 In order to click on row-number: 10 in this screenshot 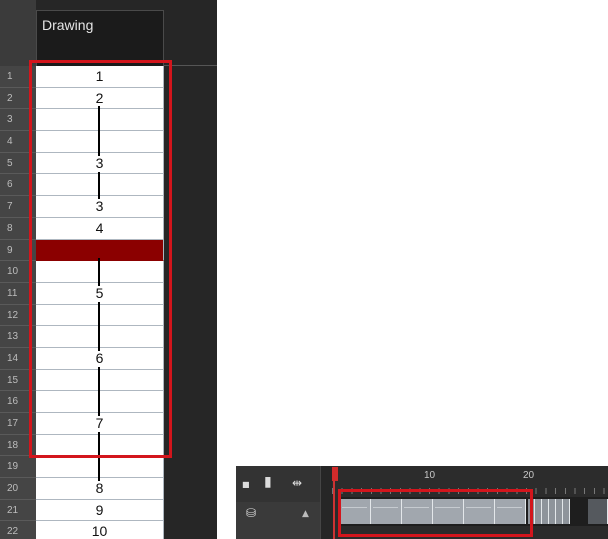, I will do `click(18, 272)`.